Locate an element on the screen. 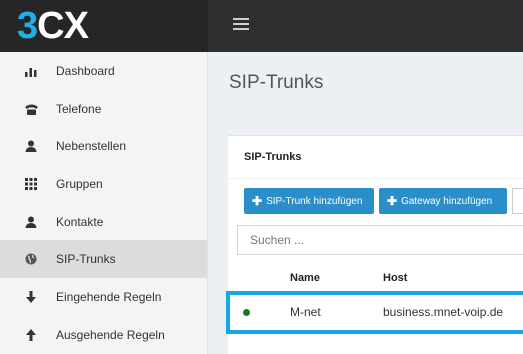  sidebar-item-sip-trunks: SIP-Trunks is located at coordinates (103, 259).